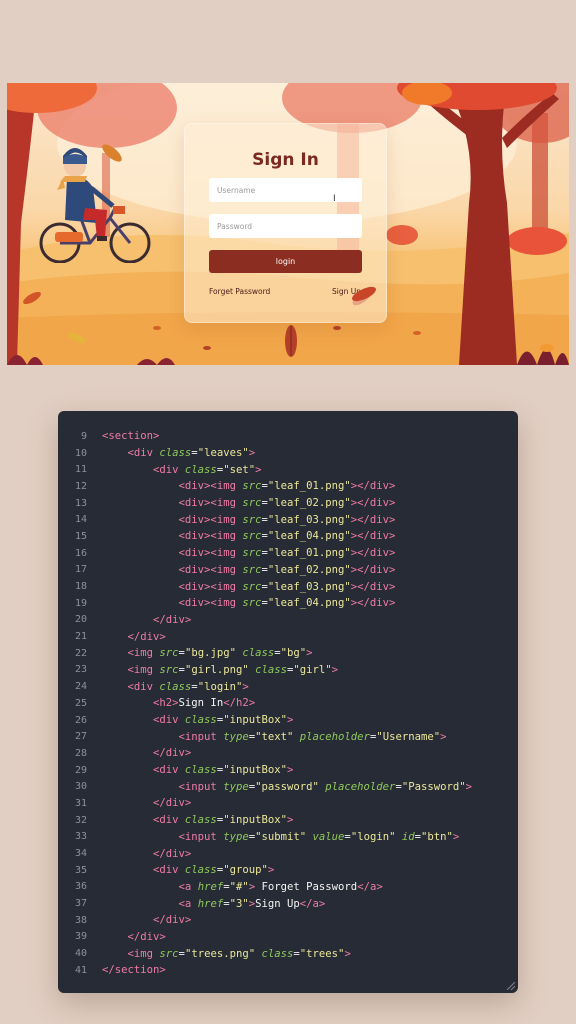 This screenshot has width=576, height=1024. Describe the element at coordinates (408, 736) in the screenshot. I see `code-token: "Username"` at that location.